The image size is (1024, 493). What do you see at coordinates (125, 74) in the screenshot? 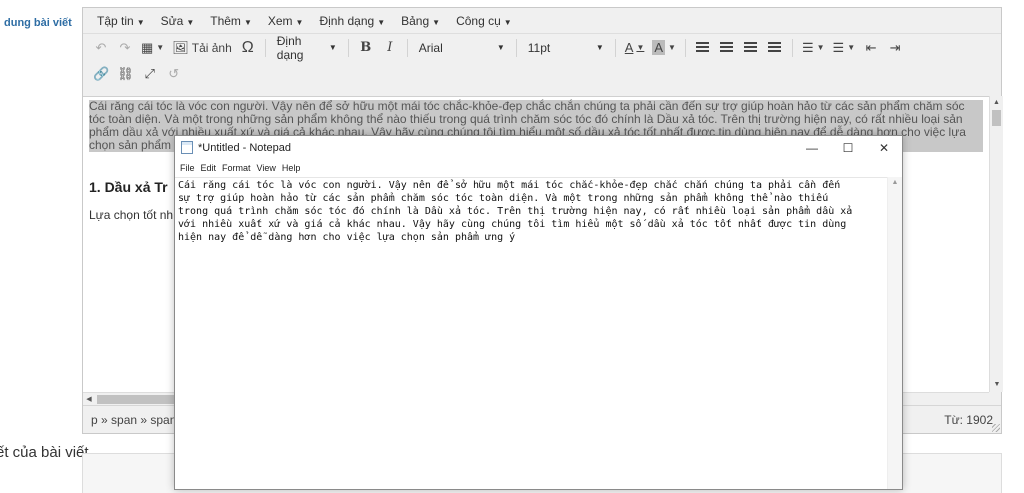
I see `unlink-icon: ⛓` at bounding box center [125, 74].